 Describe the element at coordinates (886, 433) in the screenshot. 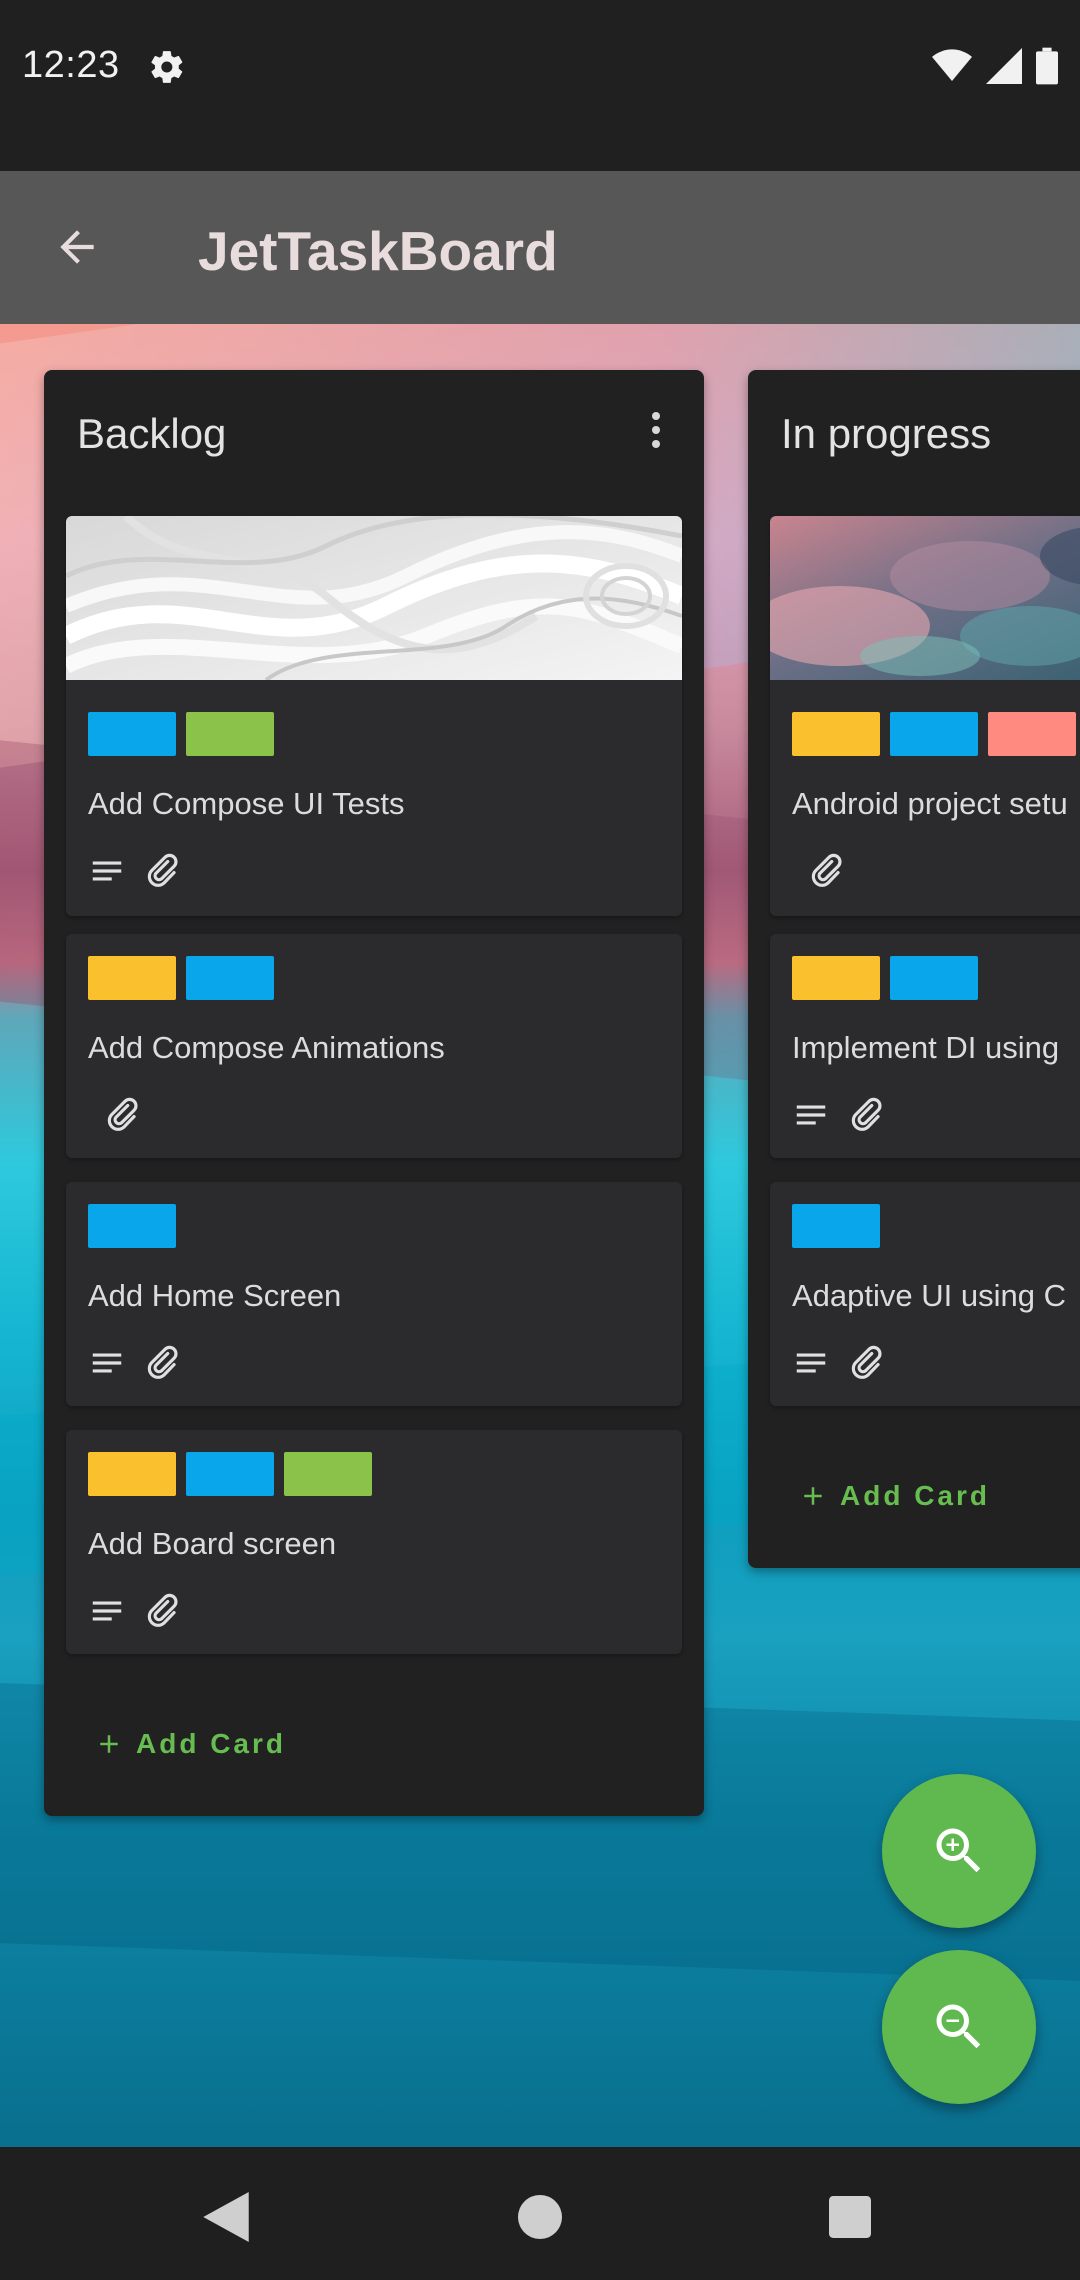

I see `column-title: In progress` at that location.